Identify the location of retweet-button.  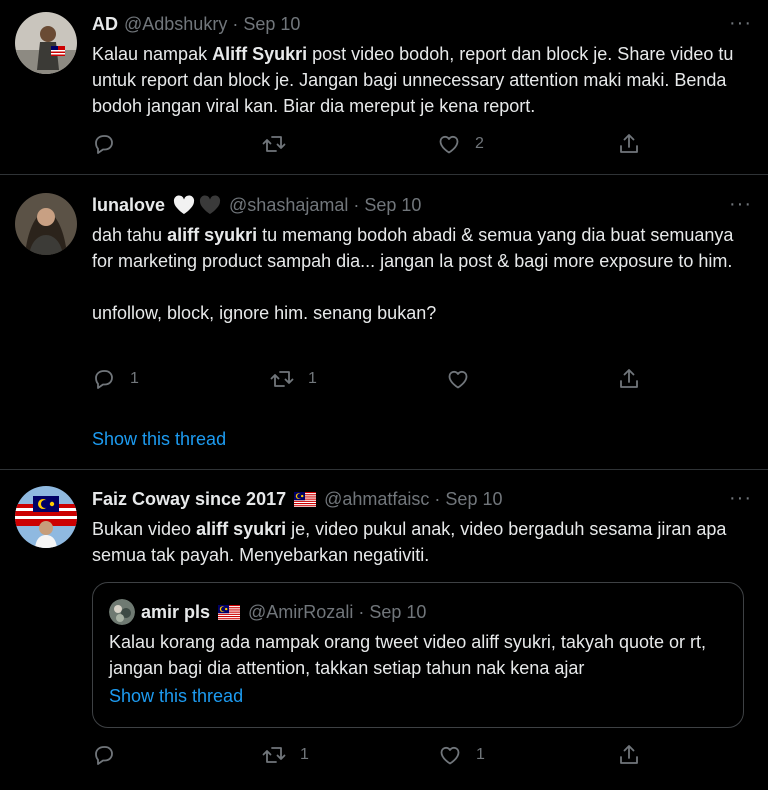
(281, 144).